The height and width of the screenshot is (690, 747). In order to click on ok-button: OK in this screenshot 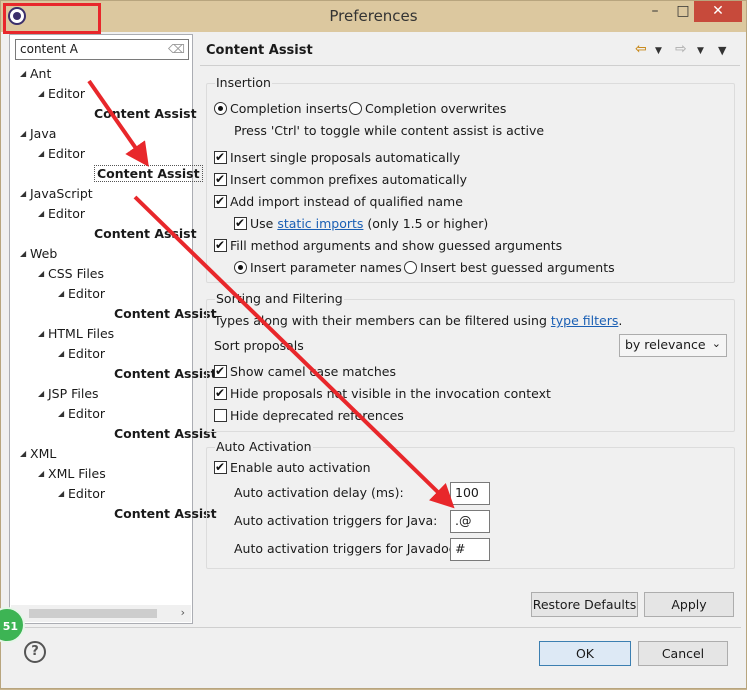, I will do `click(585, 653)`.